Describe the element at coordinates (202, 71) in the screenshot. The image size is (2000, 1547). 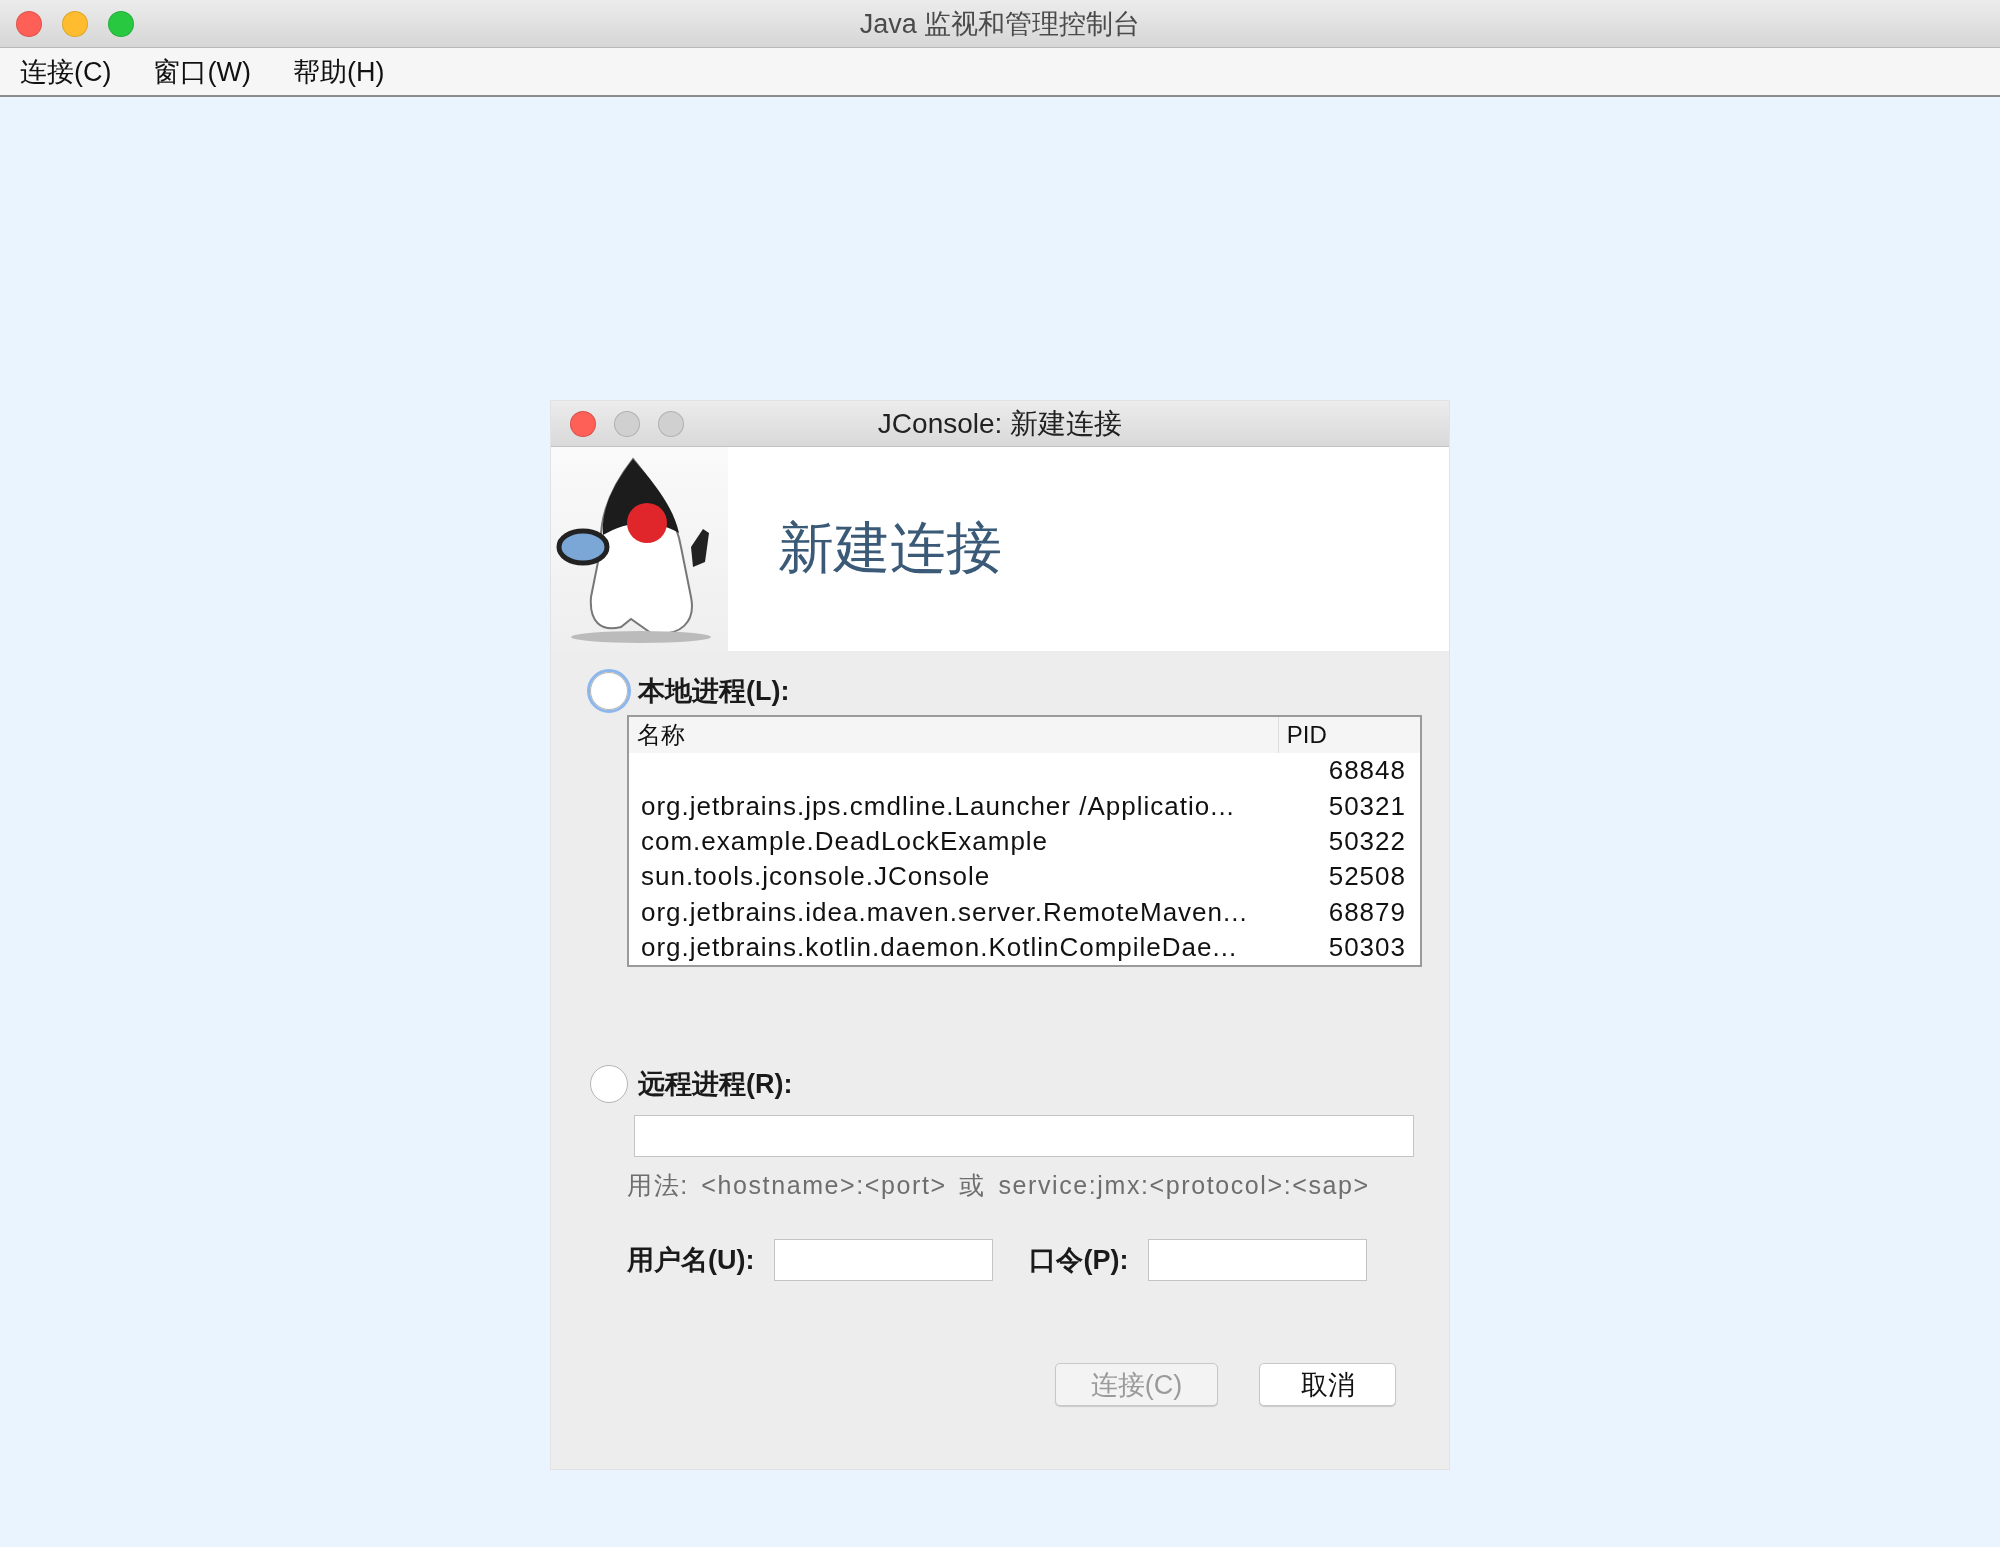
I see `menu-item: 窗口(W)` at that location.